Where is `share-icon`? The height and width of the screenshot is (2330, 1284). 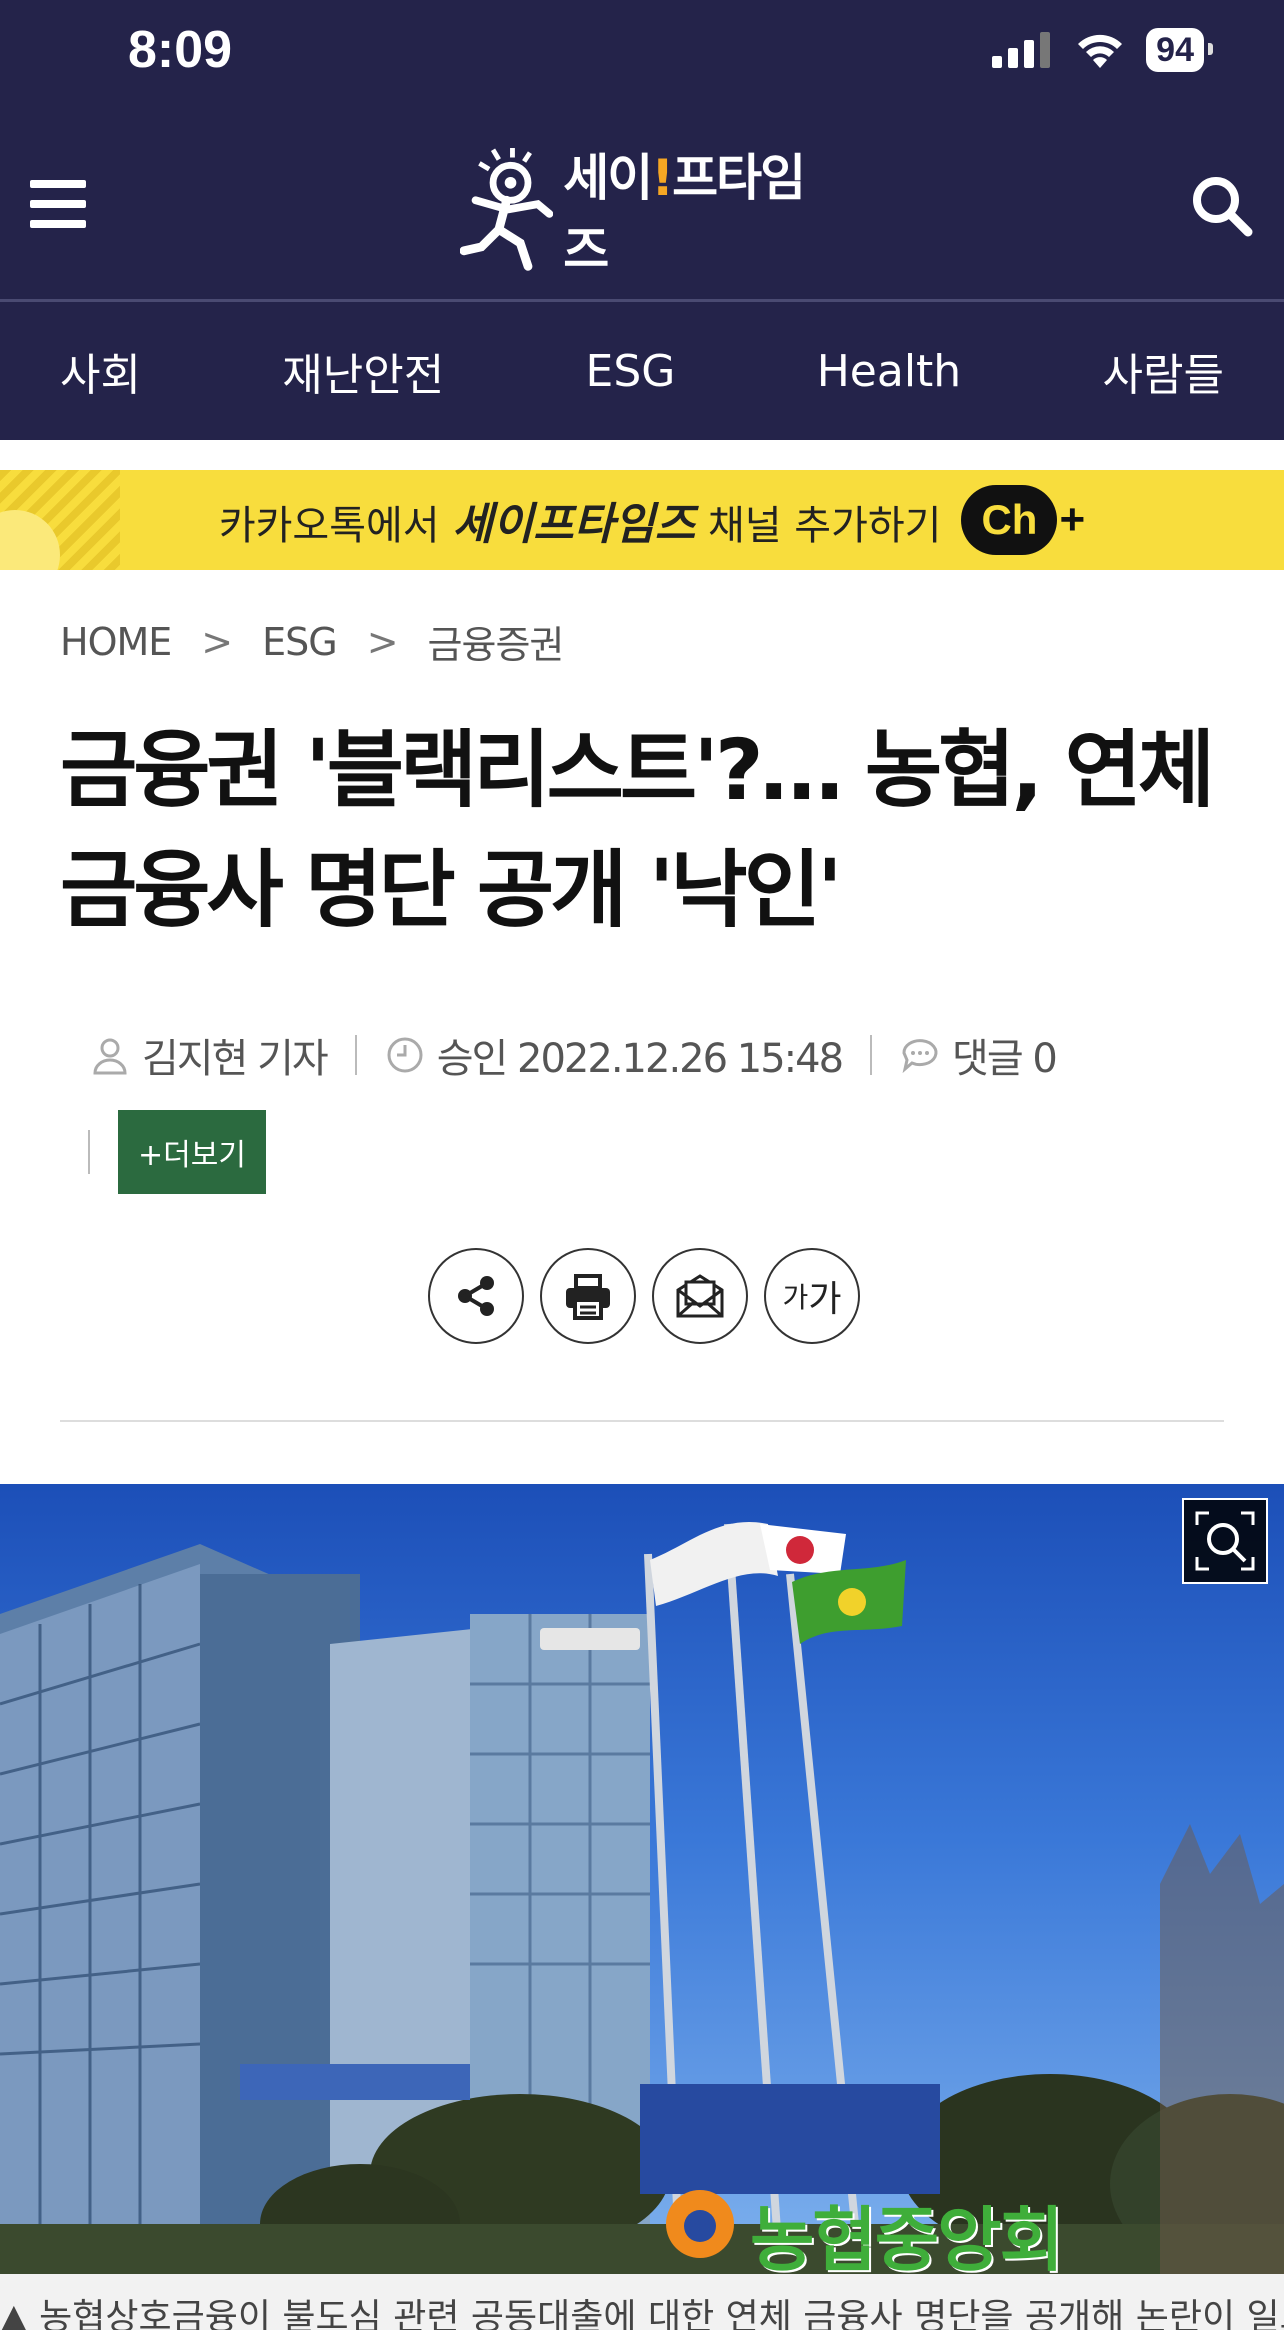 share-icon is located at coordinates (476, 1296).